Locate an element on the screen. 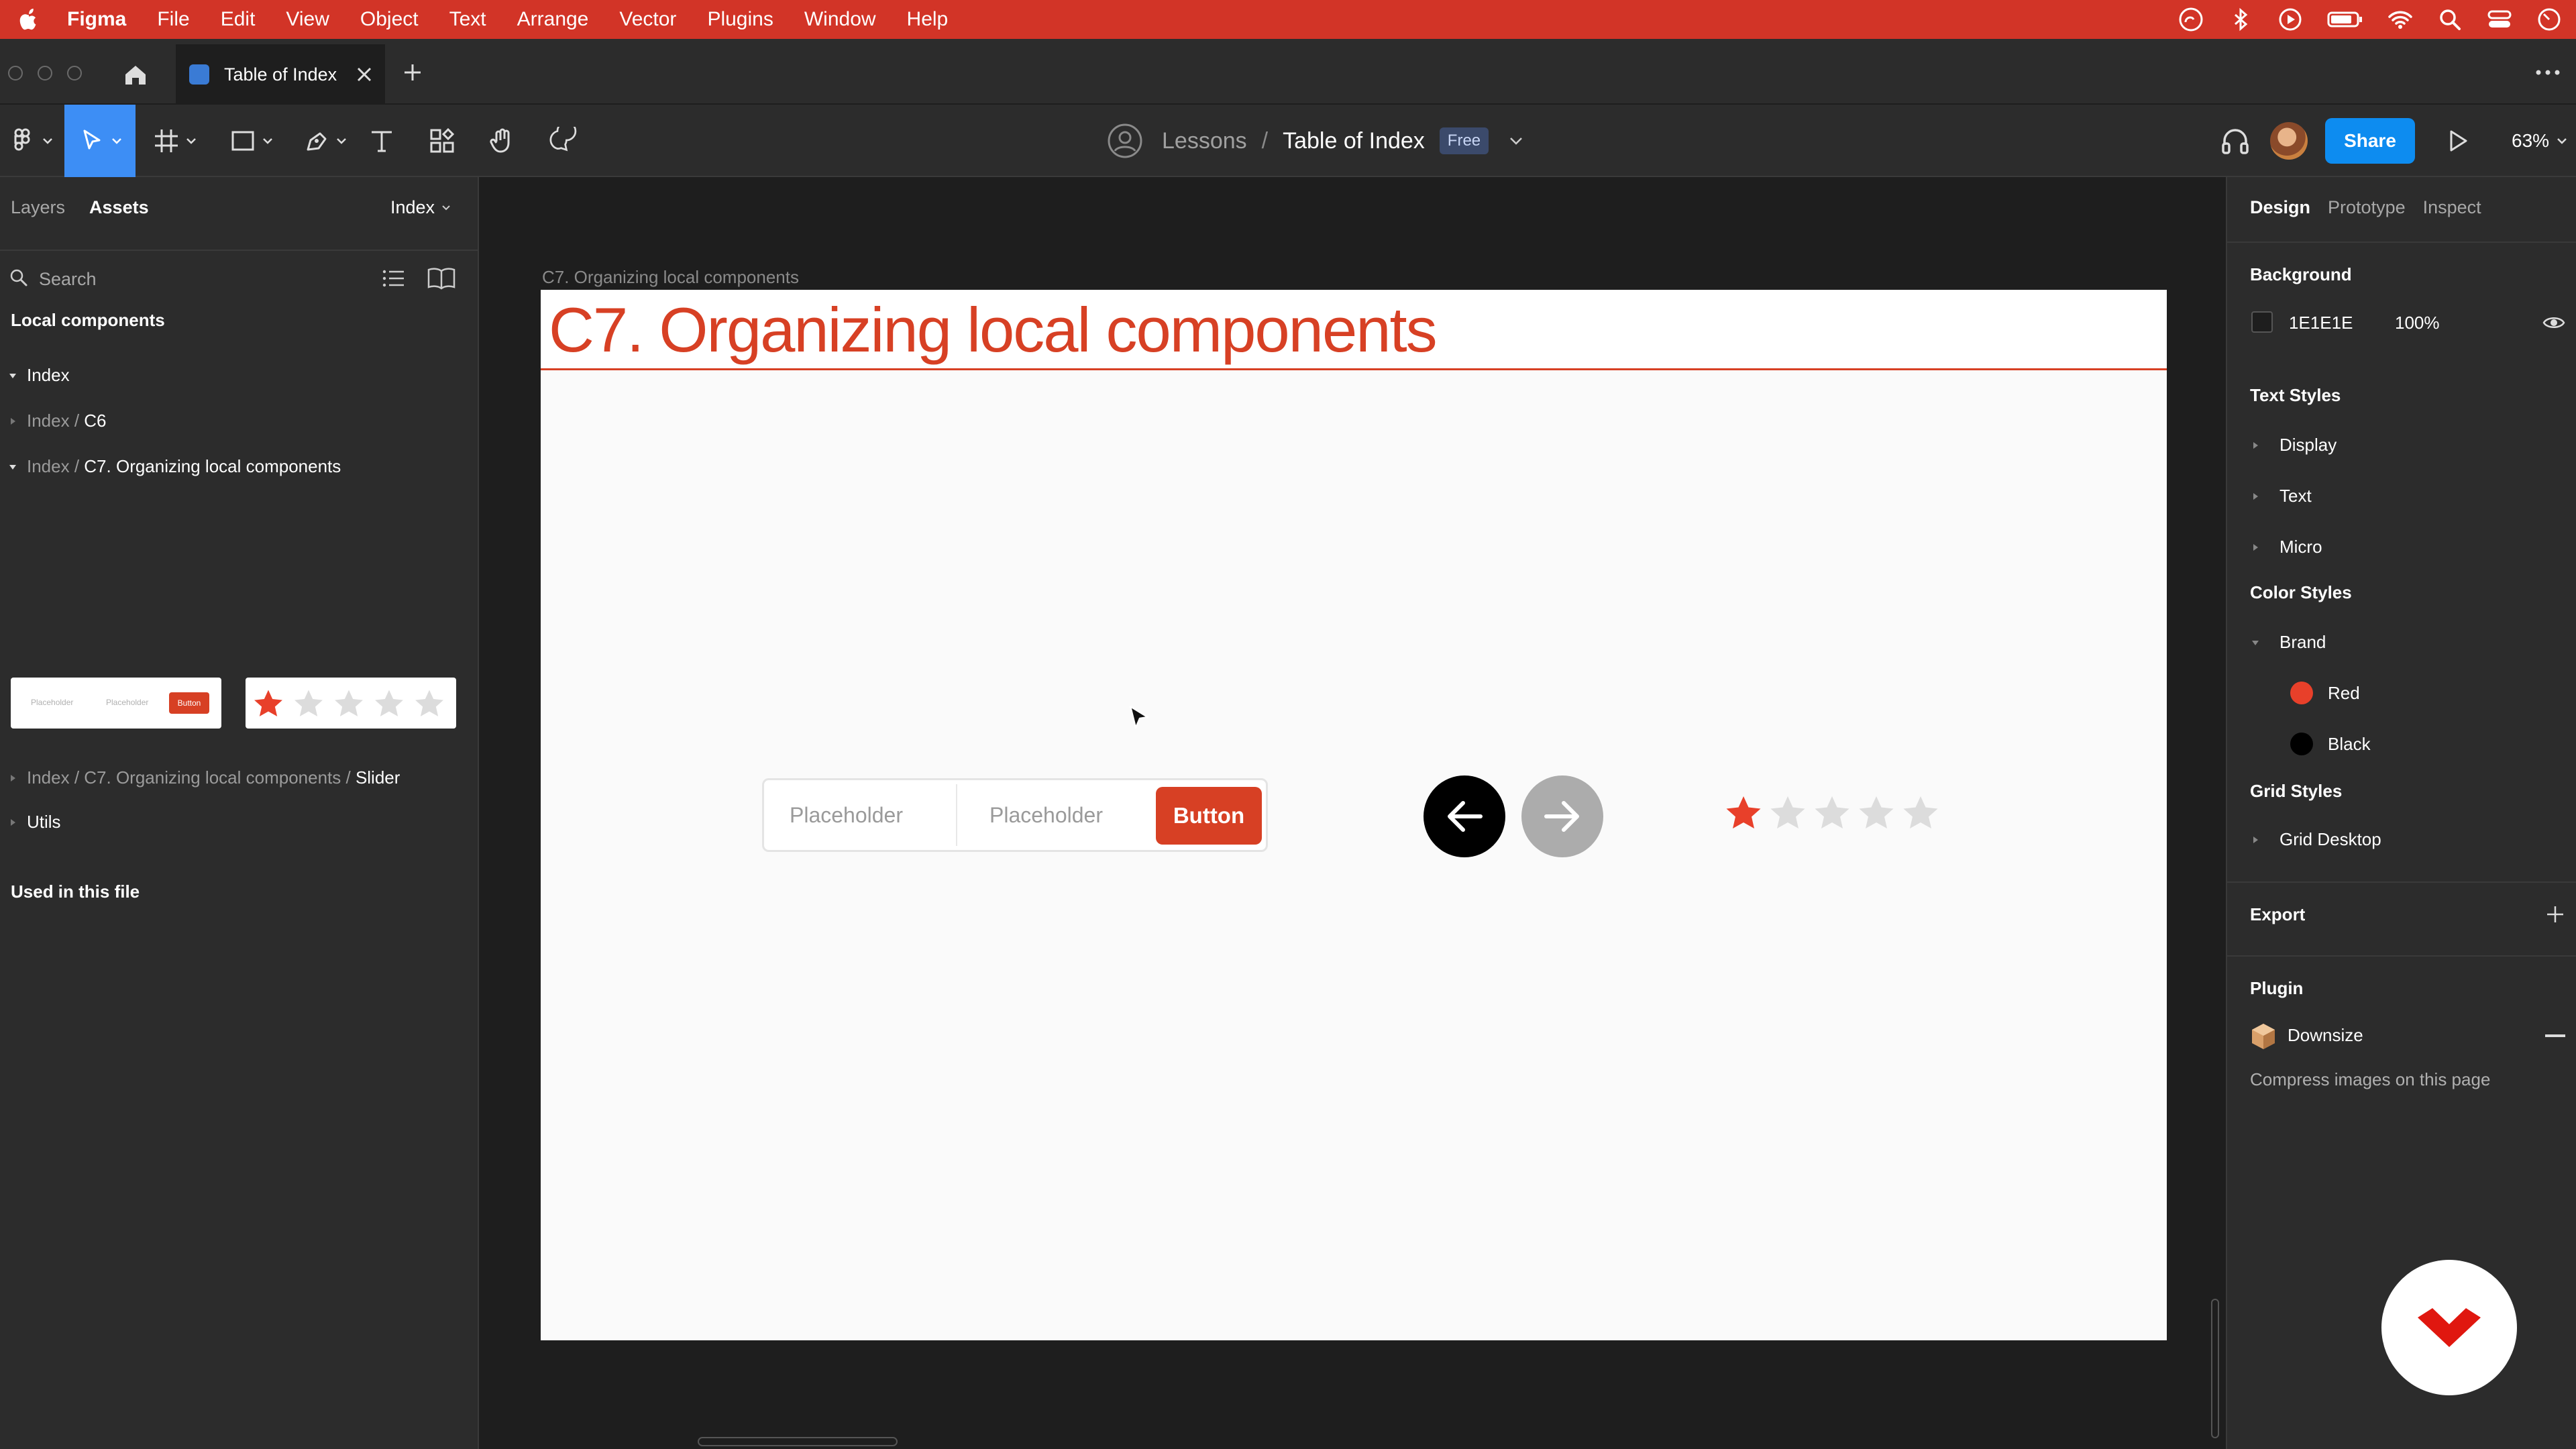  asset-group-utils: Utils is located at coordinates (36, 822).